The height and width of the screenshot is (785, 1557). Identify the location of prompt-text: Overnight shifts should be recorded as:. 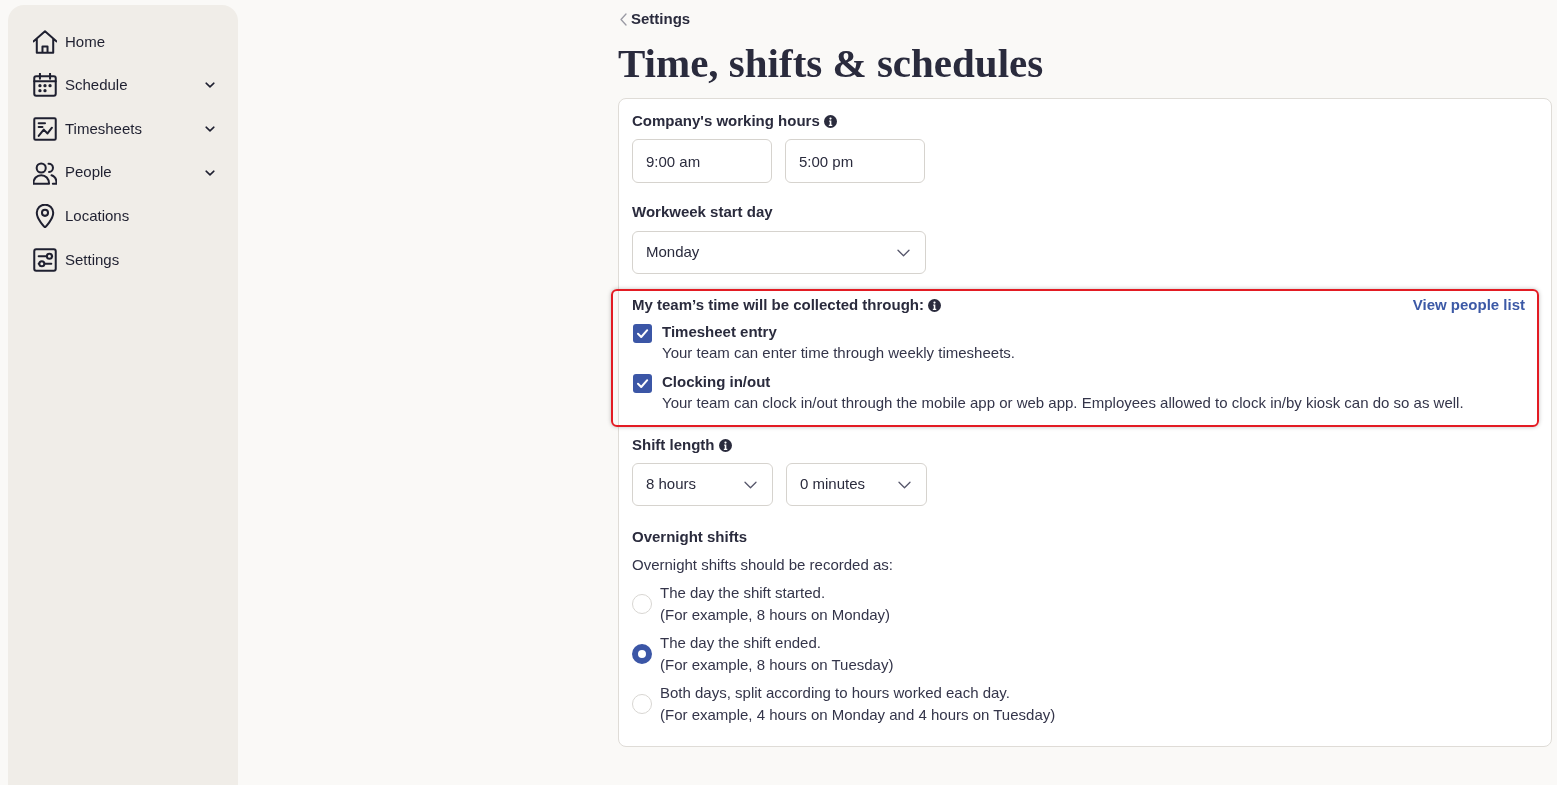
(763, 565).